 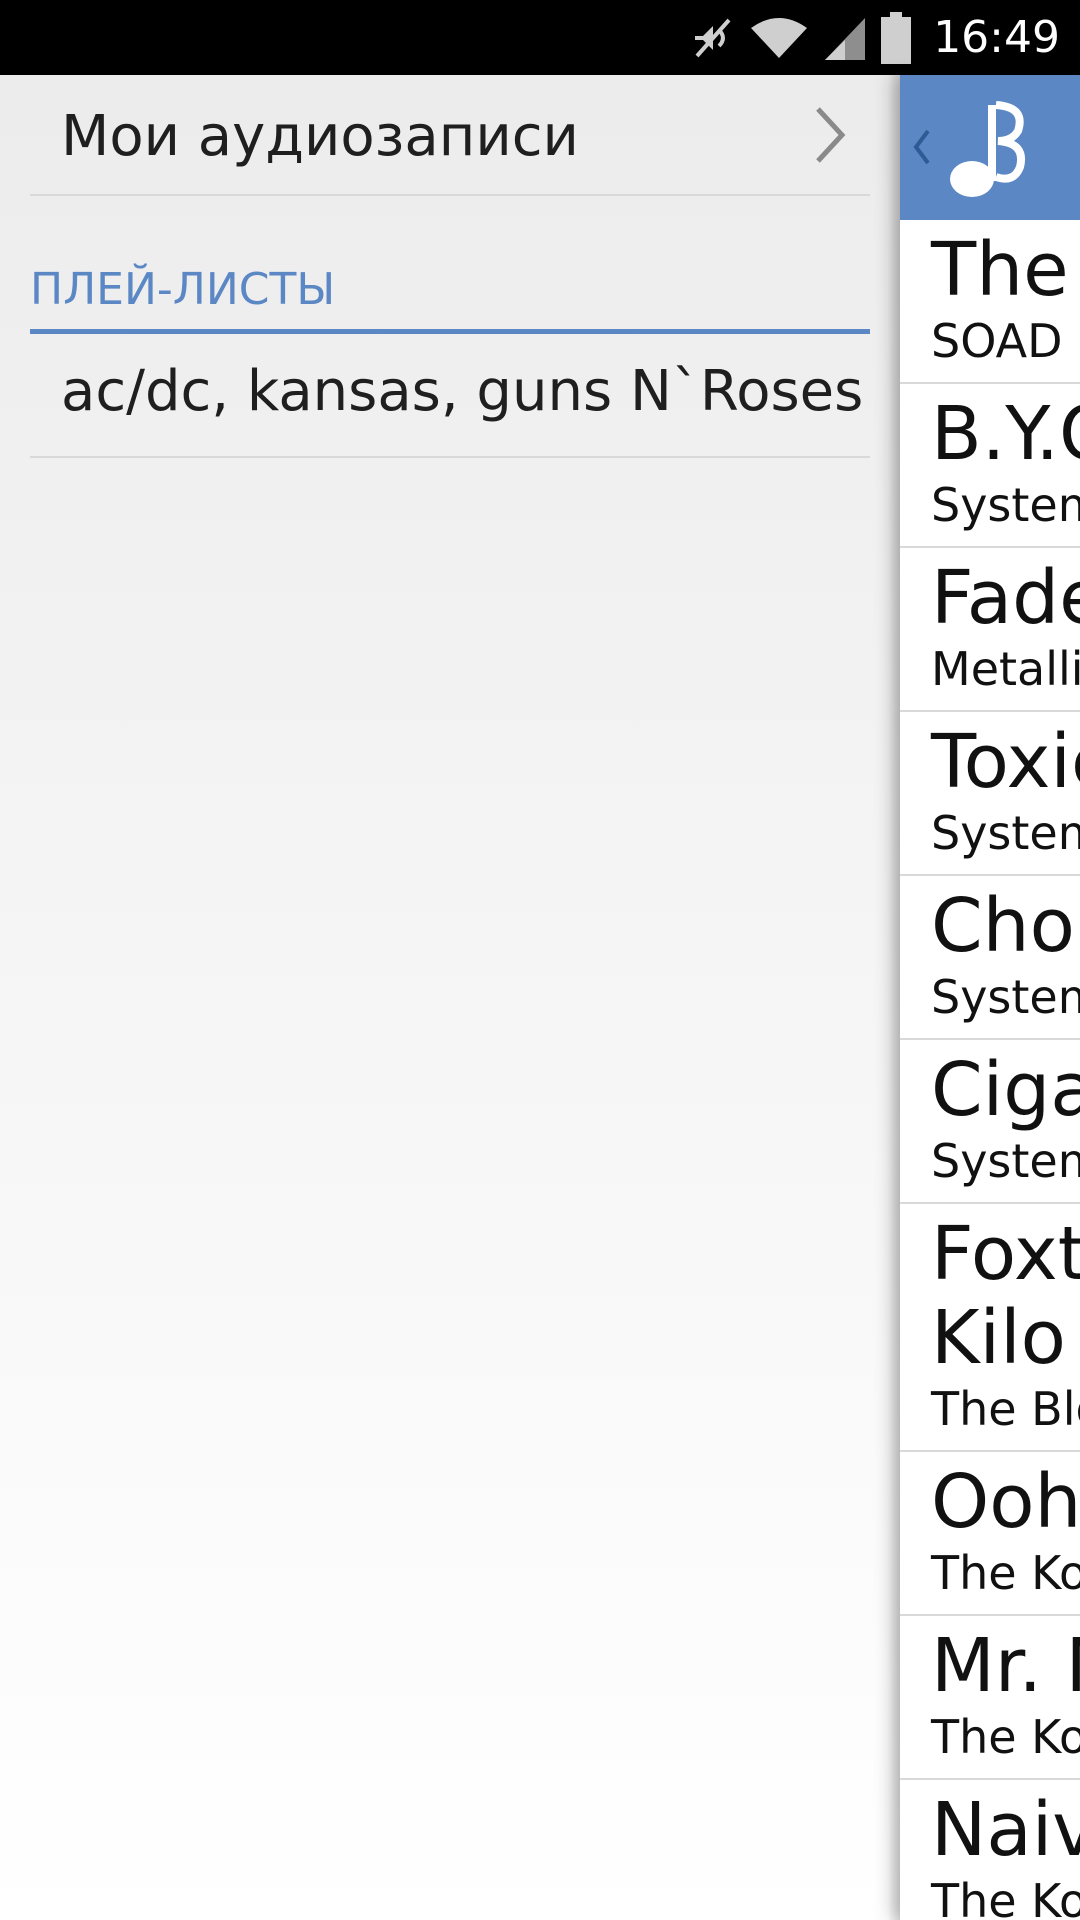 I want to click on mute-icon, so click(x=713, y=38).